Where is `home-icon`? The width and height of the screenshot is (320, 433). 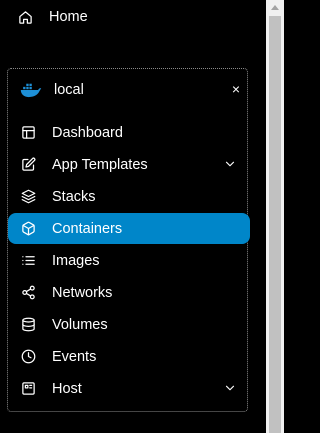
home-icon is located at coordinates (25, 17).